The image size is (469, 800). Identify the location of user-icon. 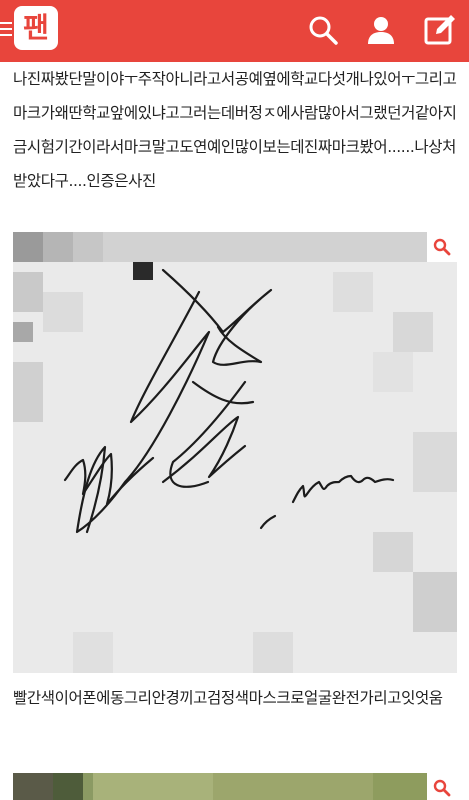
(381, 30).